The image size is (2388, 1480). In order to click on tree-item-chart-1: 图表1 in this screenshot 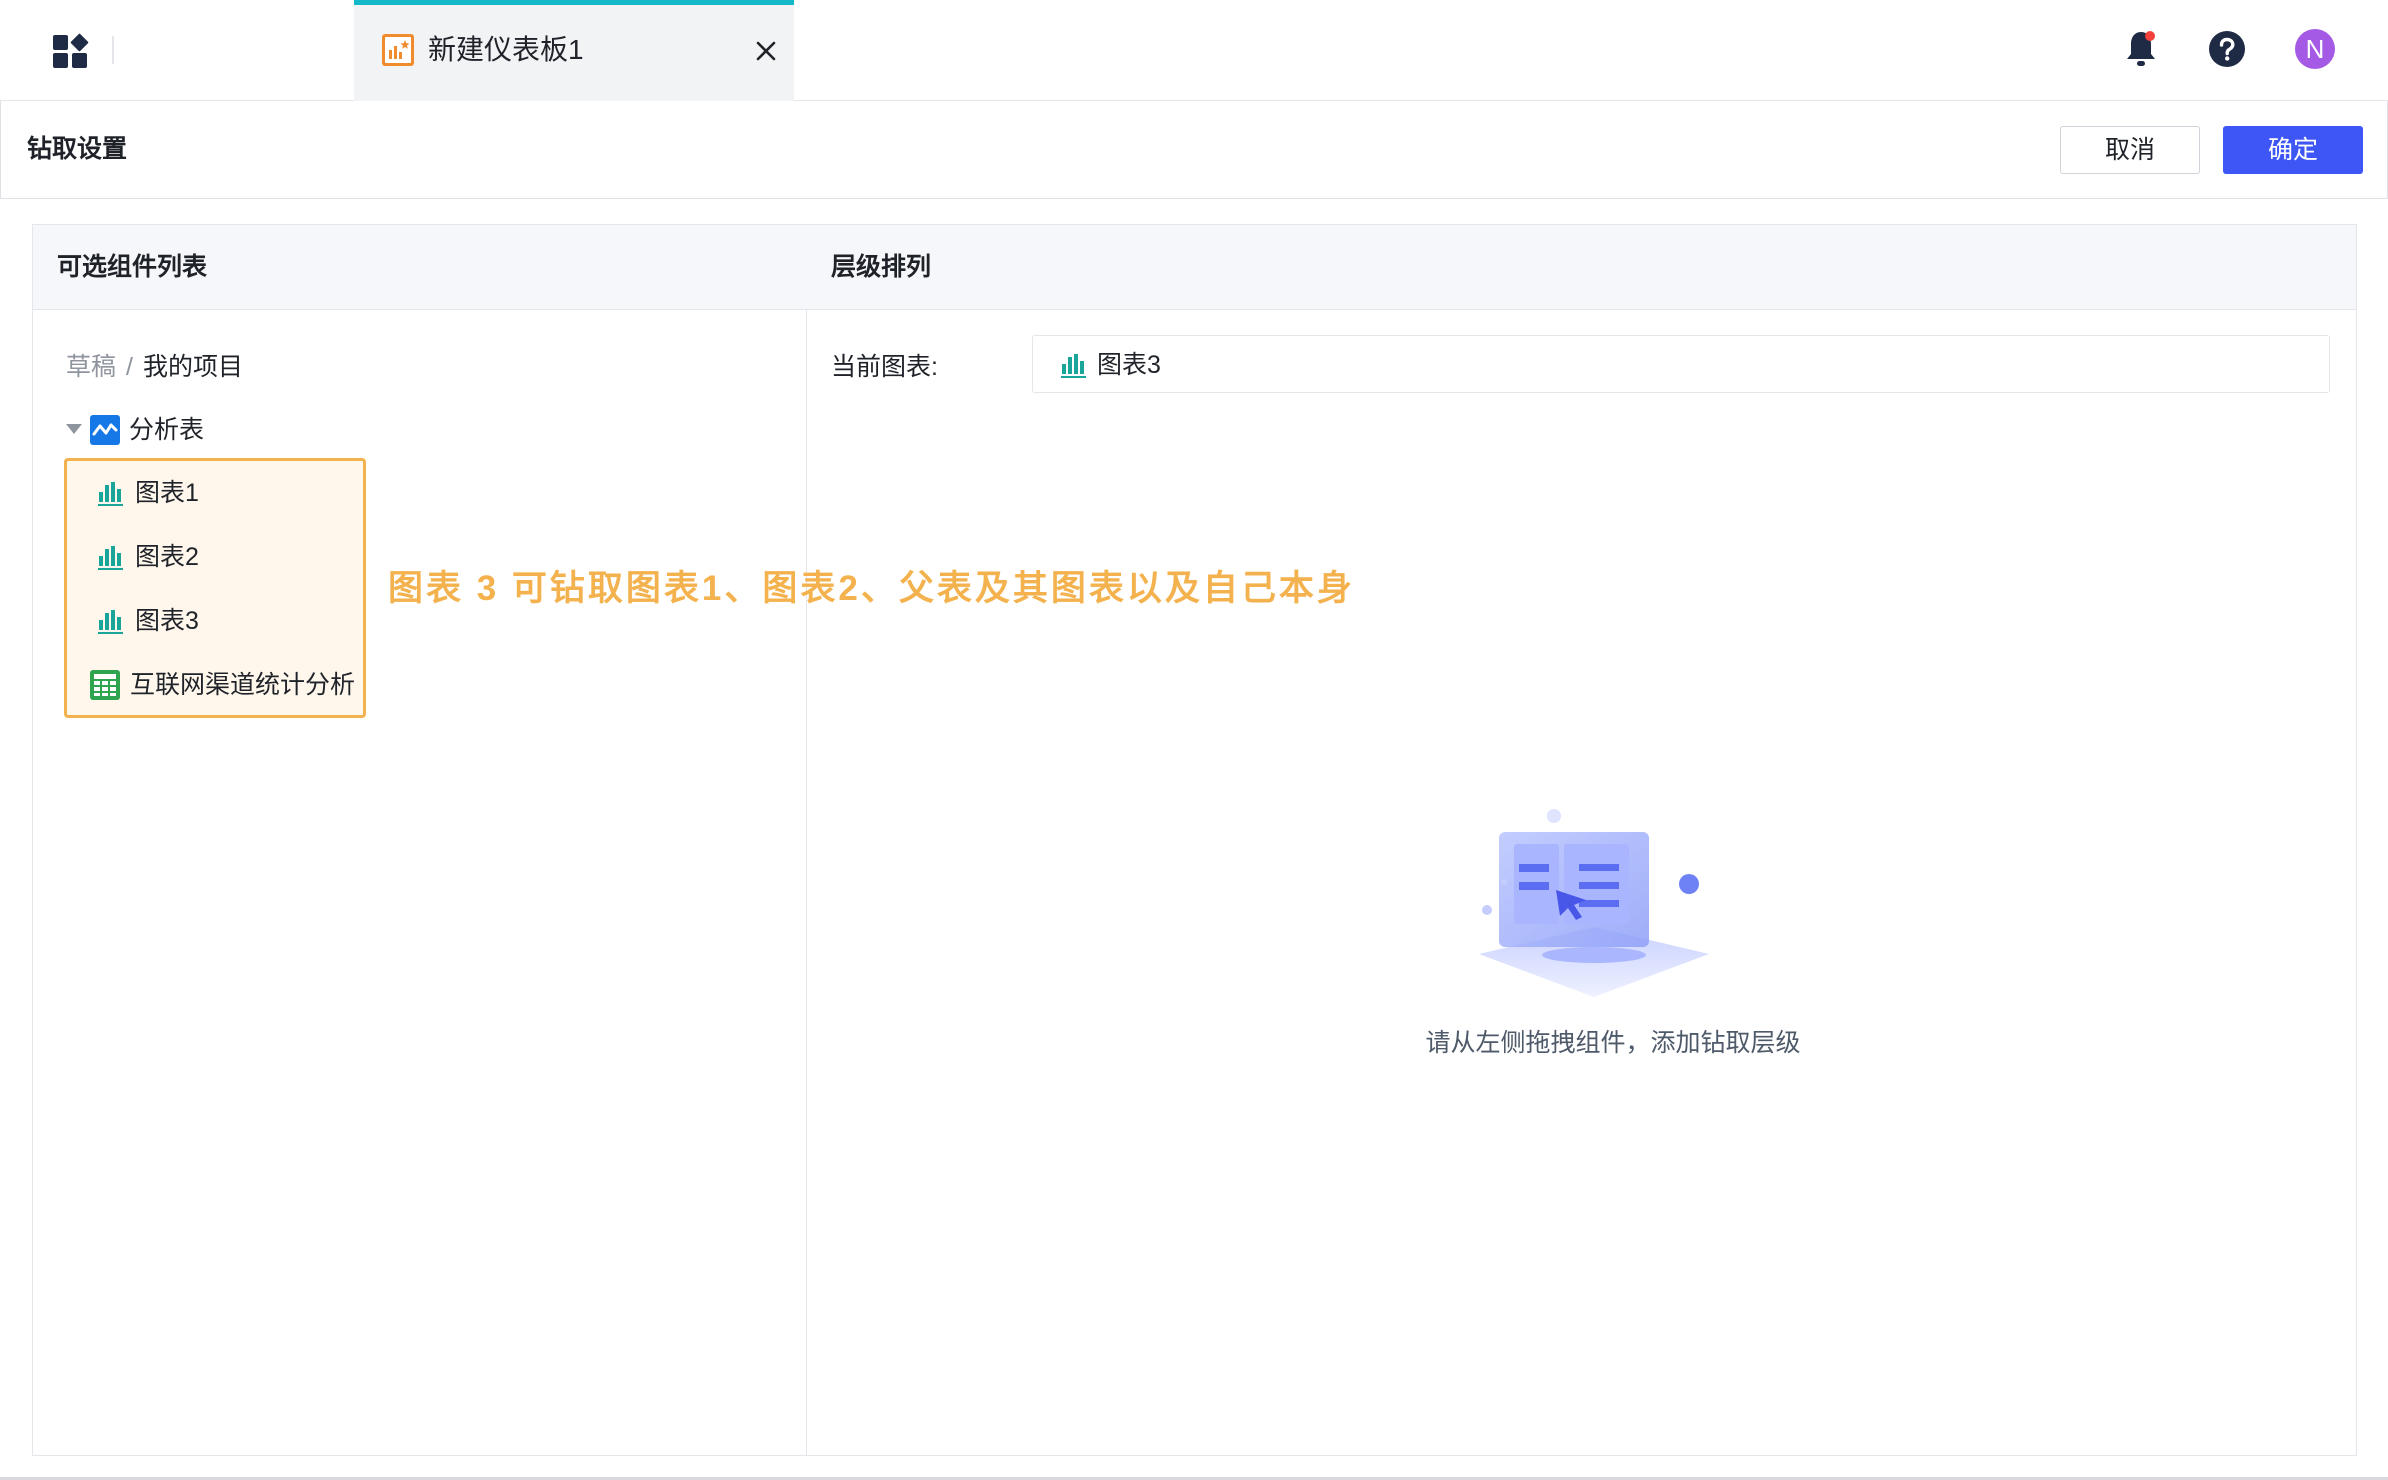, I will do `click(242, 493)`.